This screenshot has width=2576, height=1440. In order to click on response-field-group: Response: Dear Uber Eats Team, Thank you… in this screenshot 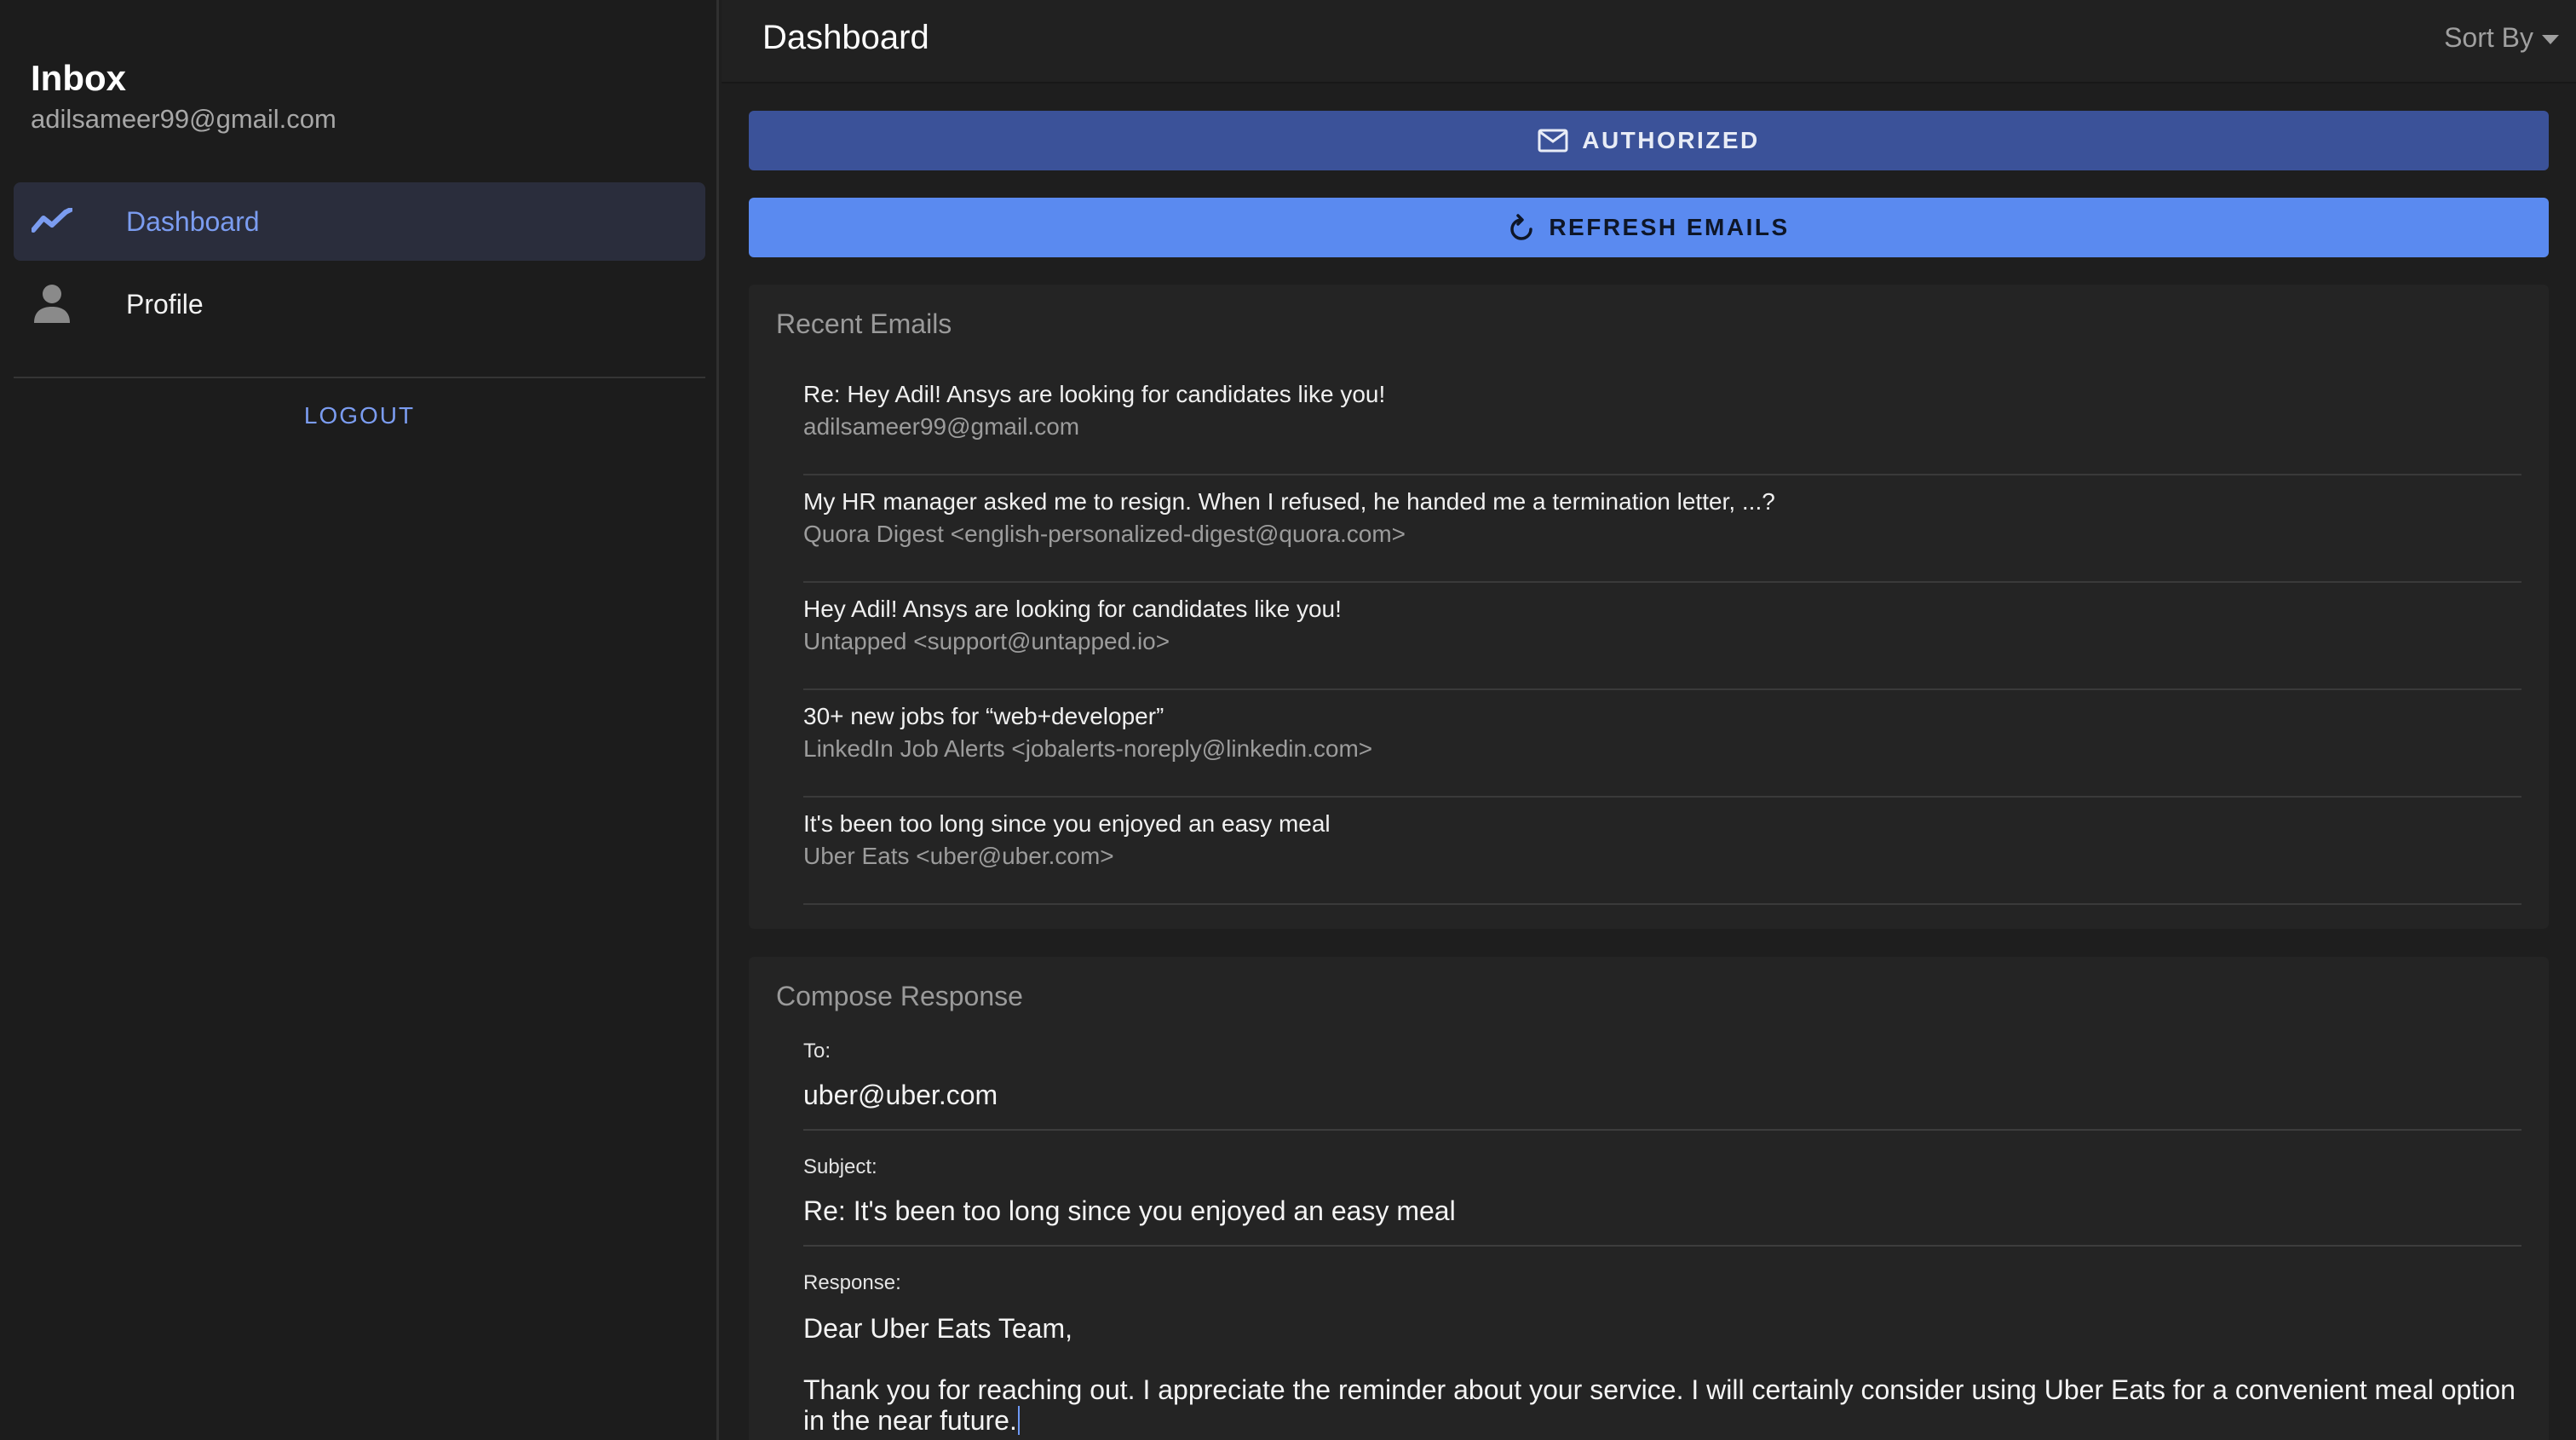, I will do `click(1662, 1355)`.